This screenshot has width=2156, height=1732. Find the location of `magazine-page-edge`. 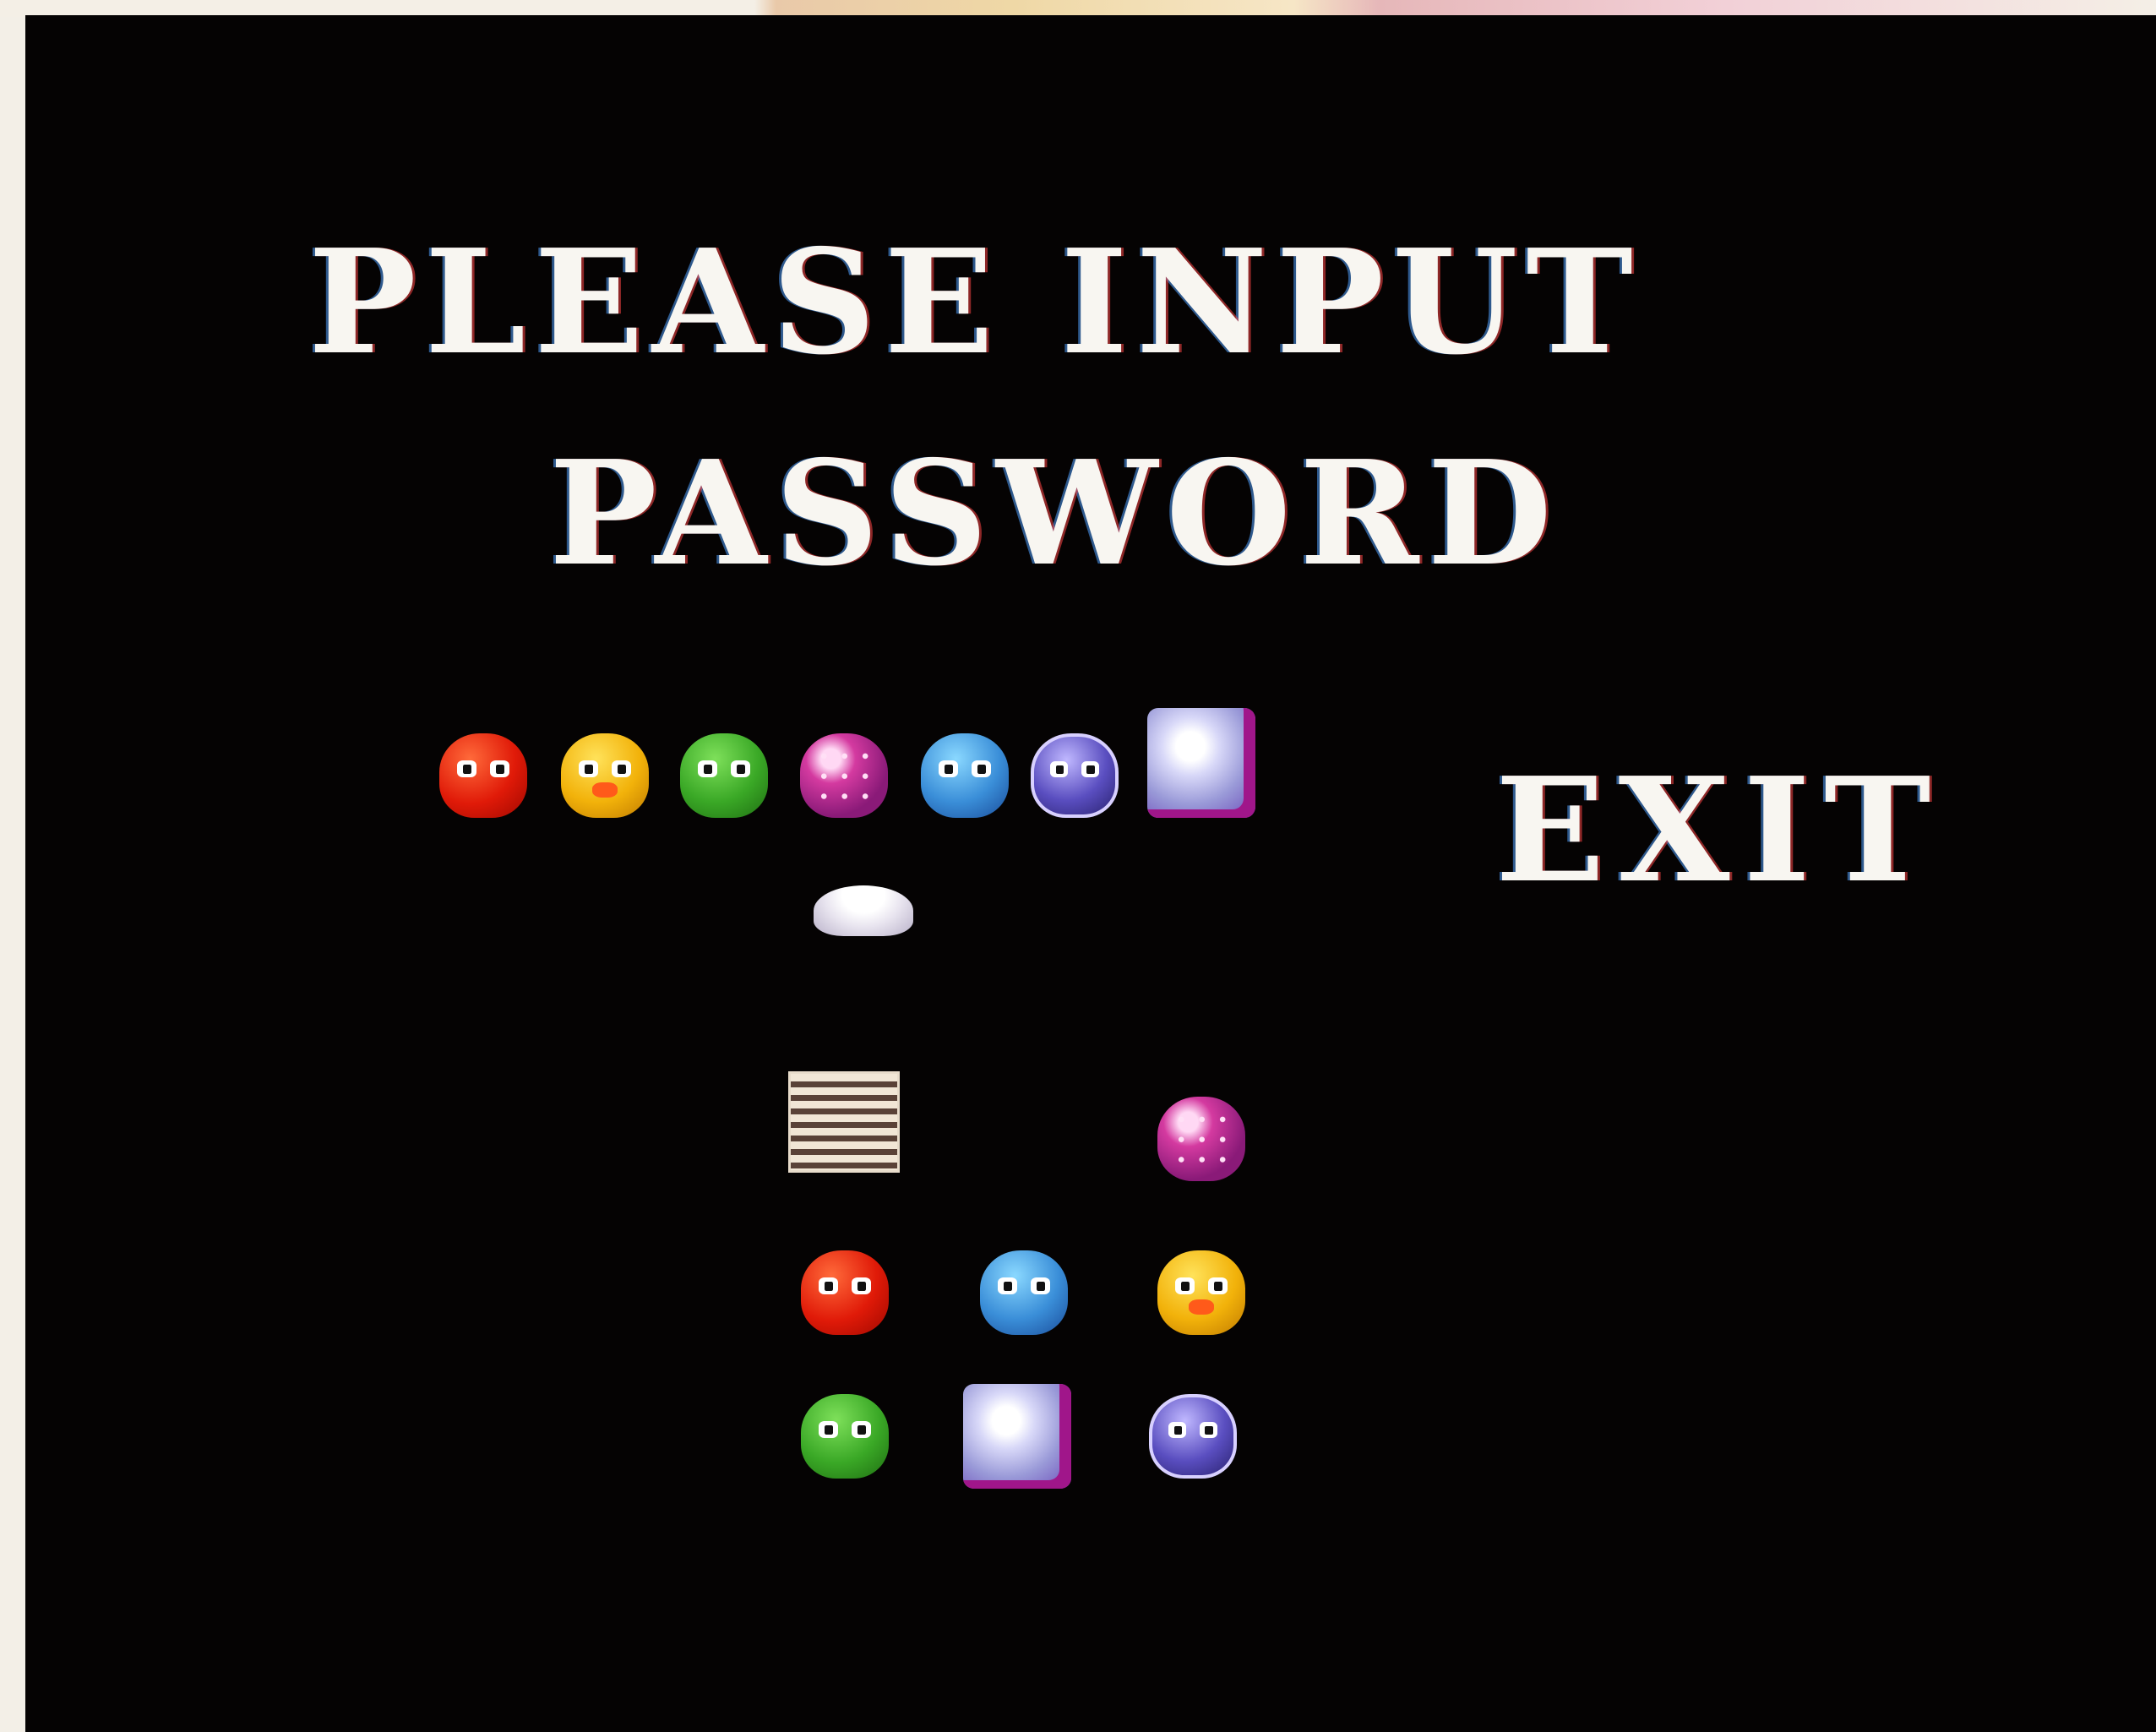

magazine-page-edge is located at coordinates (1078, 8).